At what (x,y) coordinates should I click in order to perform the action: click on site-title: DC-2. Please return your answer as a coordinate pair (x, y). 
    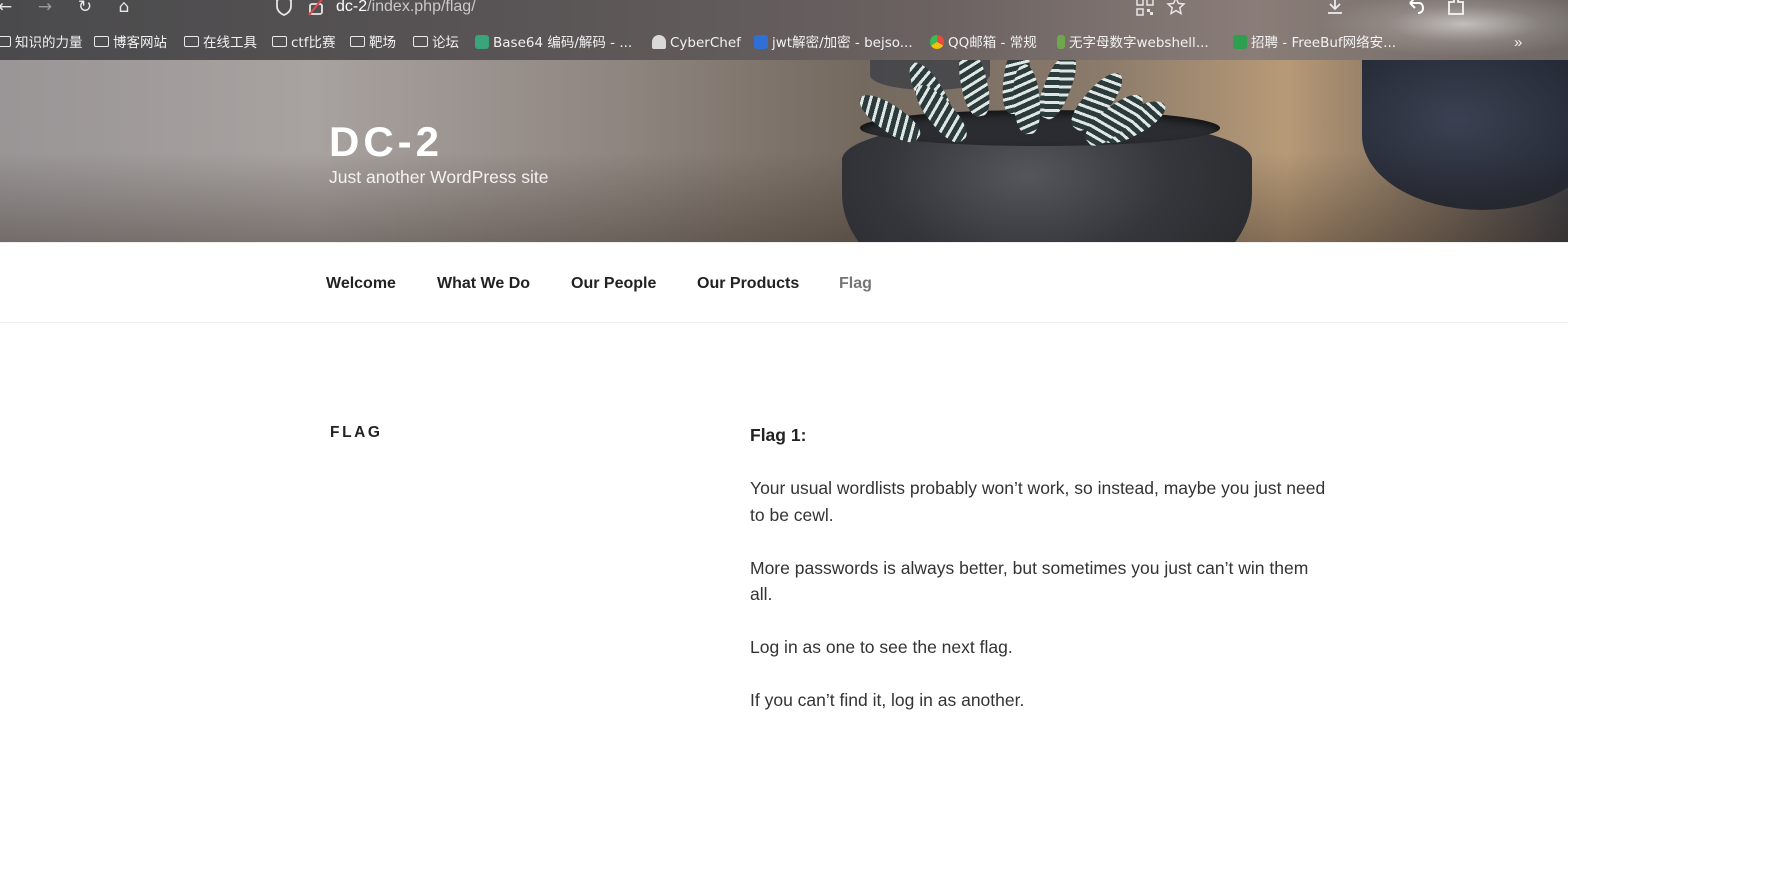
    Looking at the image, I should click on (386, 142).